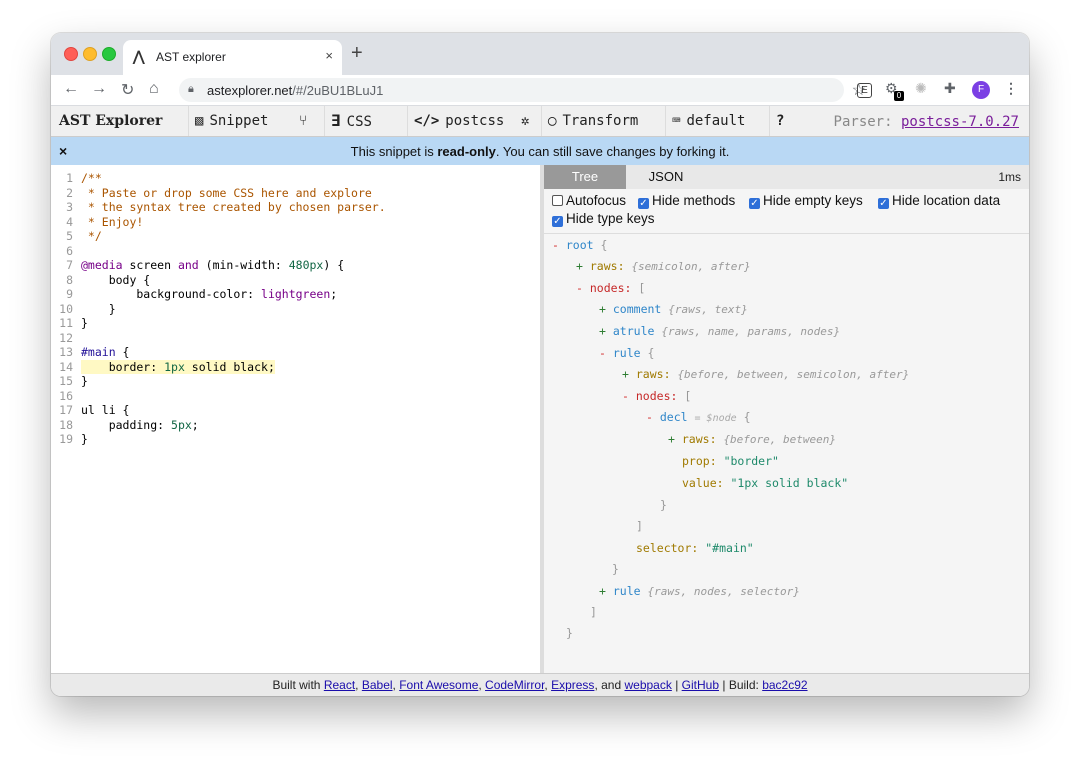 The width and height of the screenshot is (1080, 764). What do you see at coordinates (649, 417) in the screenshot?
I see `collapse-icon: -` at bounding box center [649, 417].